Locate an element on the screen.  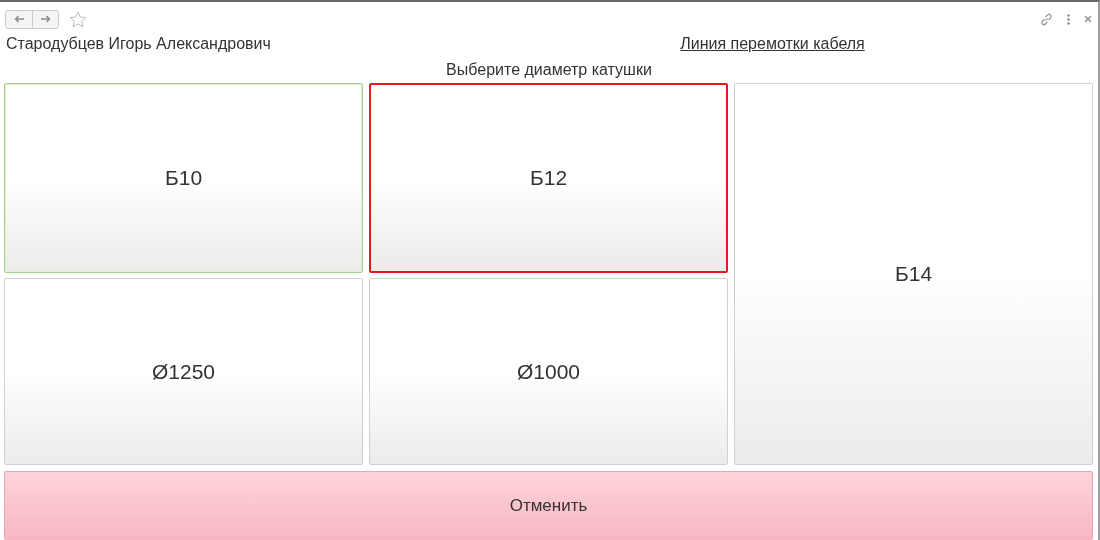
right-arrow-icon is located at coordinates (45, 19).